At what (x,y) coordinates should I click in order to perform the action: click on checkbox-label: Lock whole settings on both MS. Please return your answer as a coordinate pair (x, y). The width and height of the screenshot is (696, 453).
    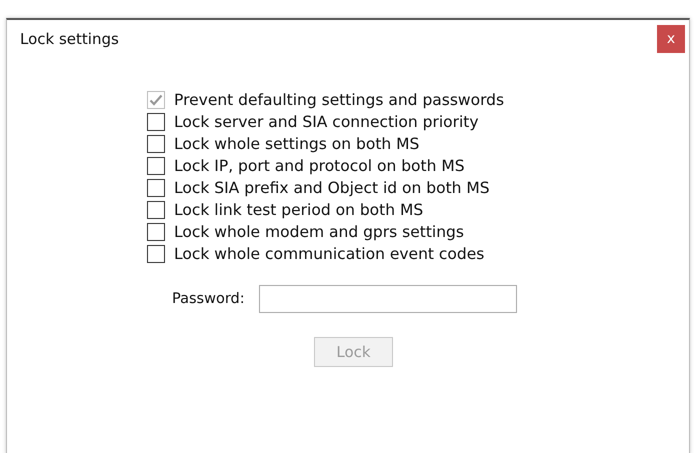
    Looking at the image, I should click on (297, 144).